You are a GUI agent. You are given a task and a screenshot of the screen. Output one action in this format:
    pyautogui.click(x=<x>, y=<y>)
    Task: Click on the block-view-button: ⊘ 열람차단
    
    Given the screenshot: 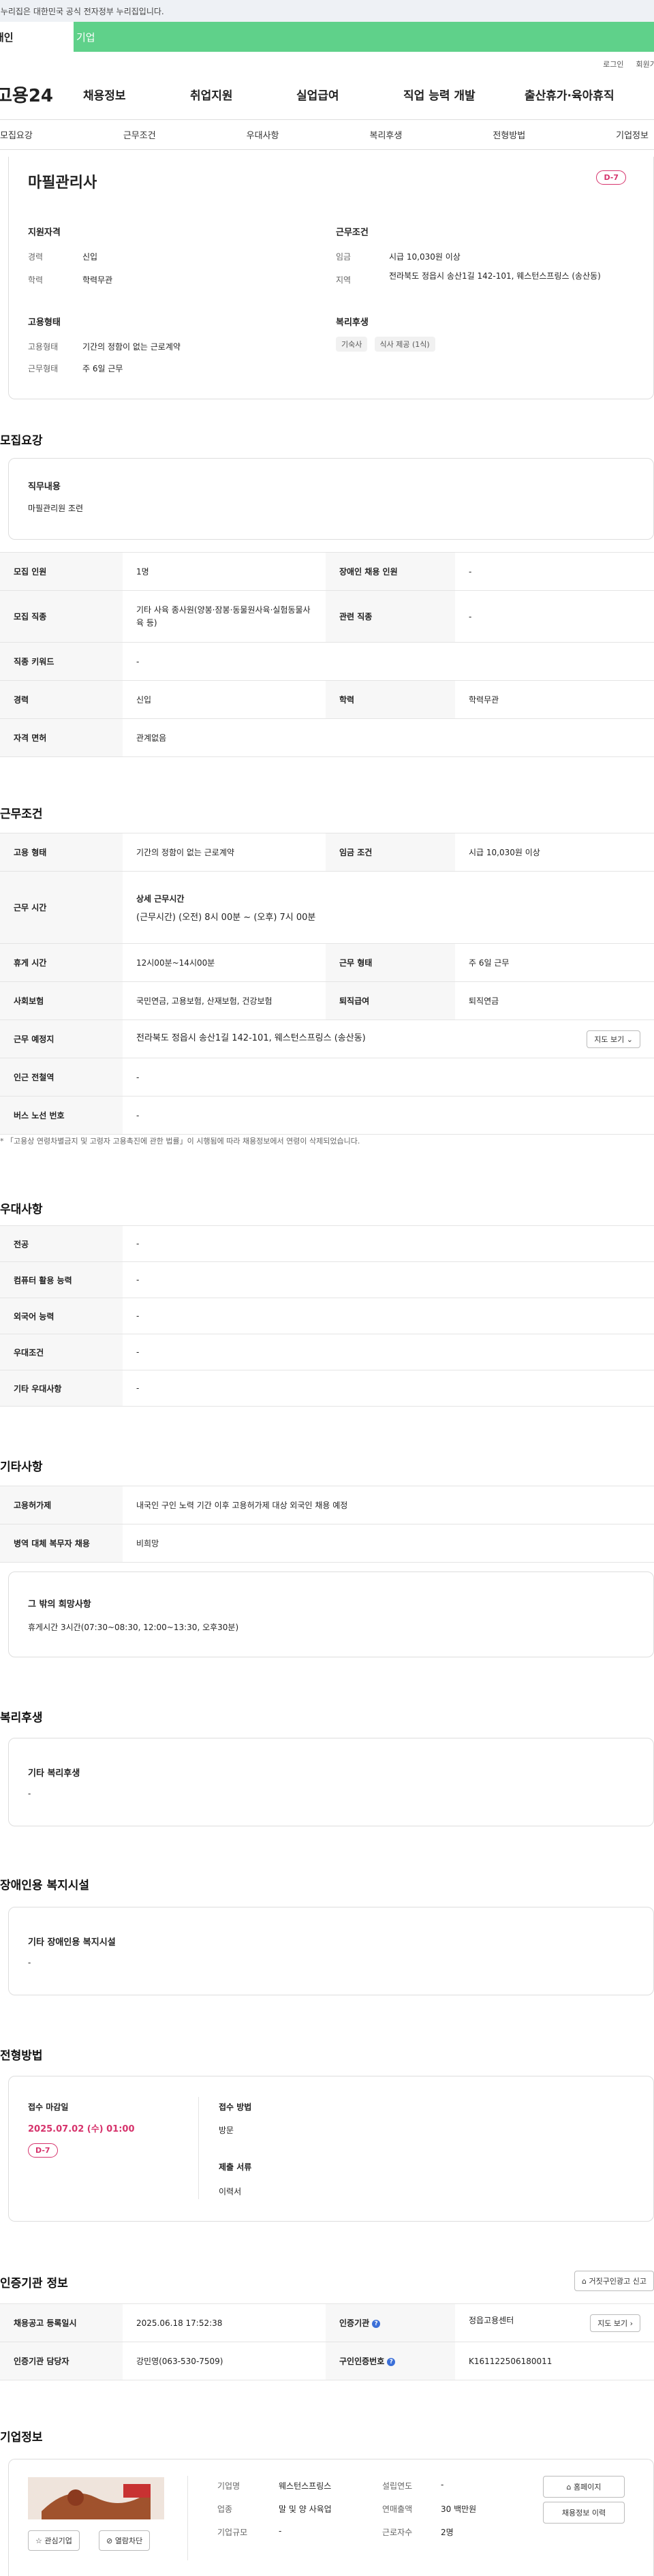 What is the action you would take?
    pyautogui.click(x=125, y=2540)
    